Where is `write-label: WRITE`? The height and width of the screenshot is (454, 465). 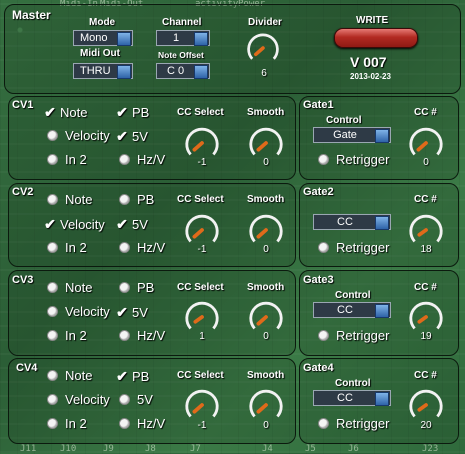 write-label: WRITE is located at coordinates (372, 20).